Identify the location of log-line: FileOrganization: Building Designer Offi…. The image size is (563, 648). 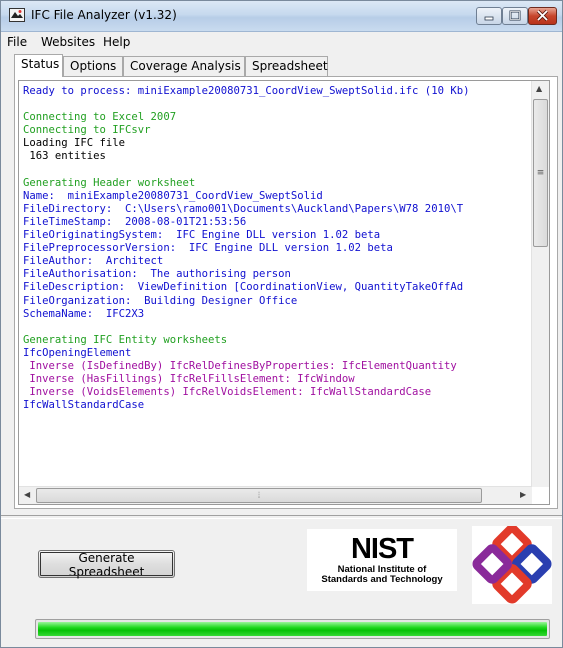
(160, 300).